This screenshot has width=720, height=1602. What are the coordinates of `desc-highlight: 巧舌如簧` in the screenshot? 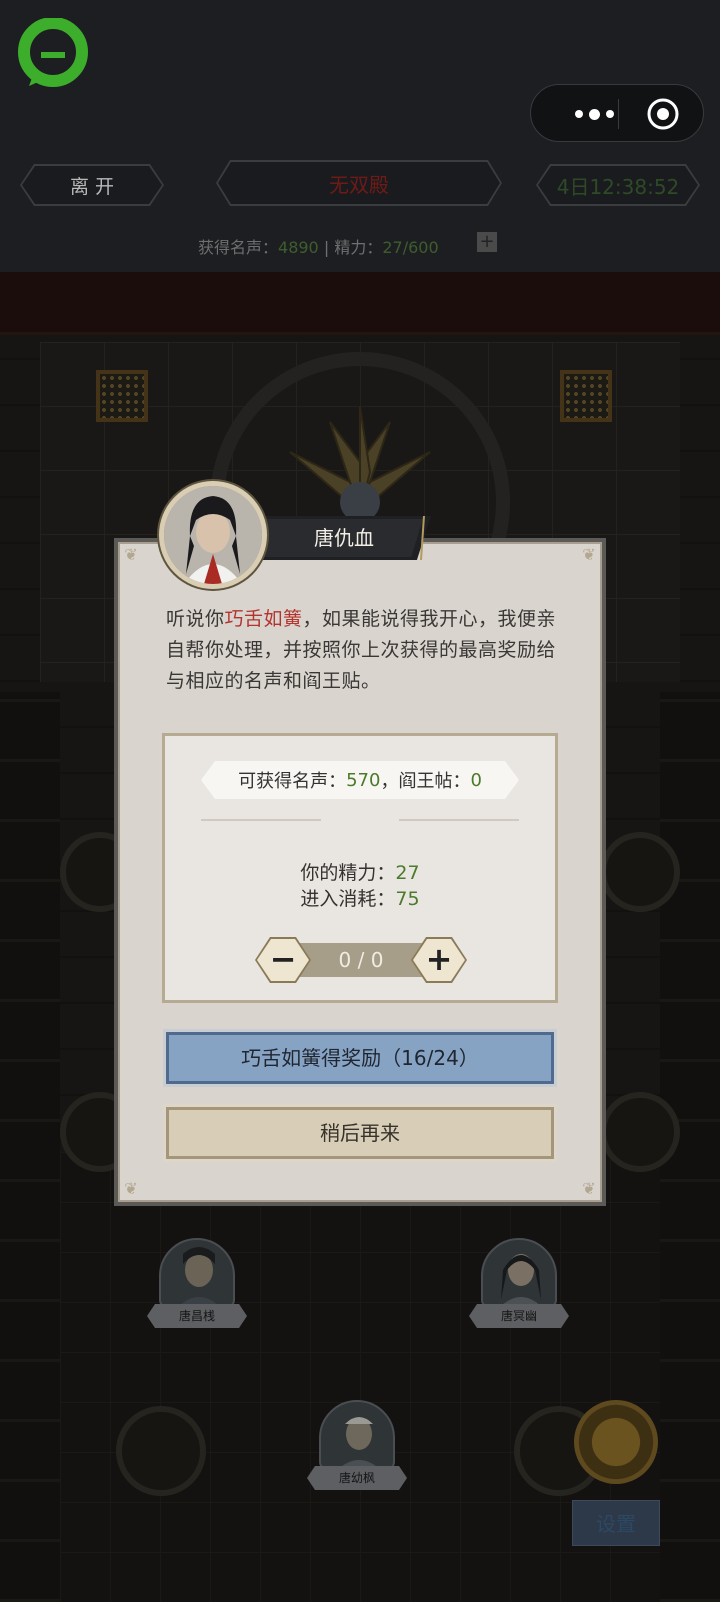 It's located at (263, 619).